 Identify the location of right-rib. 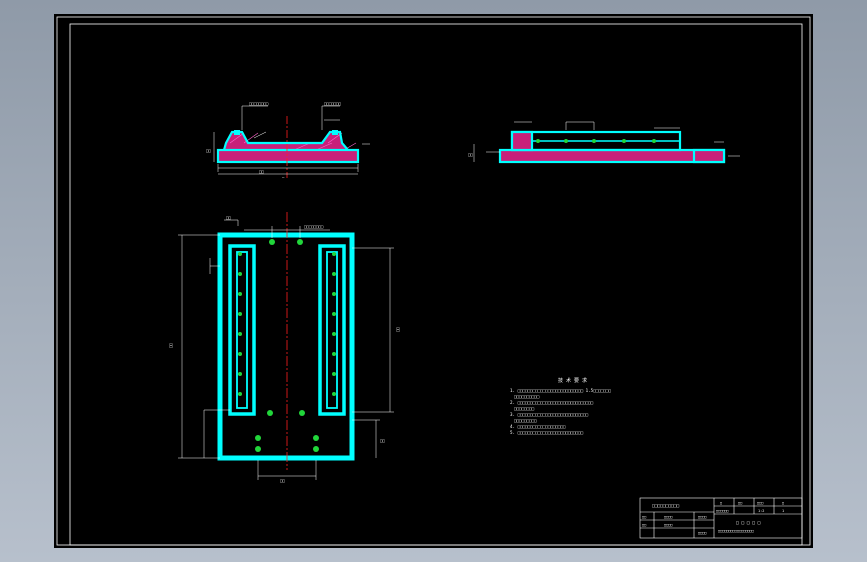
(335, 132).